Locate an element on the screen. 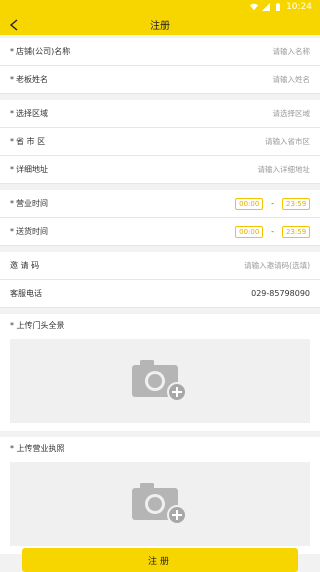  invite-code-row: 邀 请 码 请输入邀请码(选填) is located at coordinates (160, 266).